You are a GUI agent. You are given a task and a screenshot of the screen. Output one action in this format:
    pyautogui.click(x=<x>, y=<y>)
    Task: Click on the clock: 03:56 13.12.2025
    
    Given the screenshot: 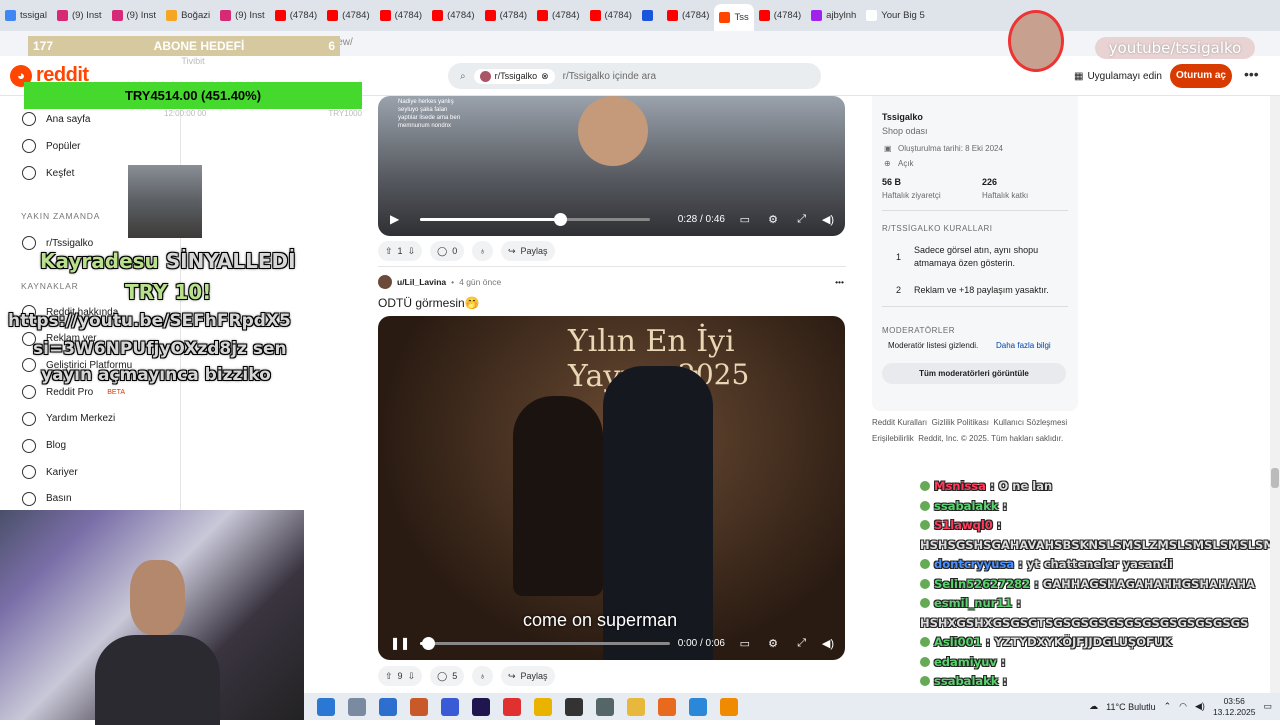 What is the action you would take?
    pyautogui.click(x=1234, y=707)
    